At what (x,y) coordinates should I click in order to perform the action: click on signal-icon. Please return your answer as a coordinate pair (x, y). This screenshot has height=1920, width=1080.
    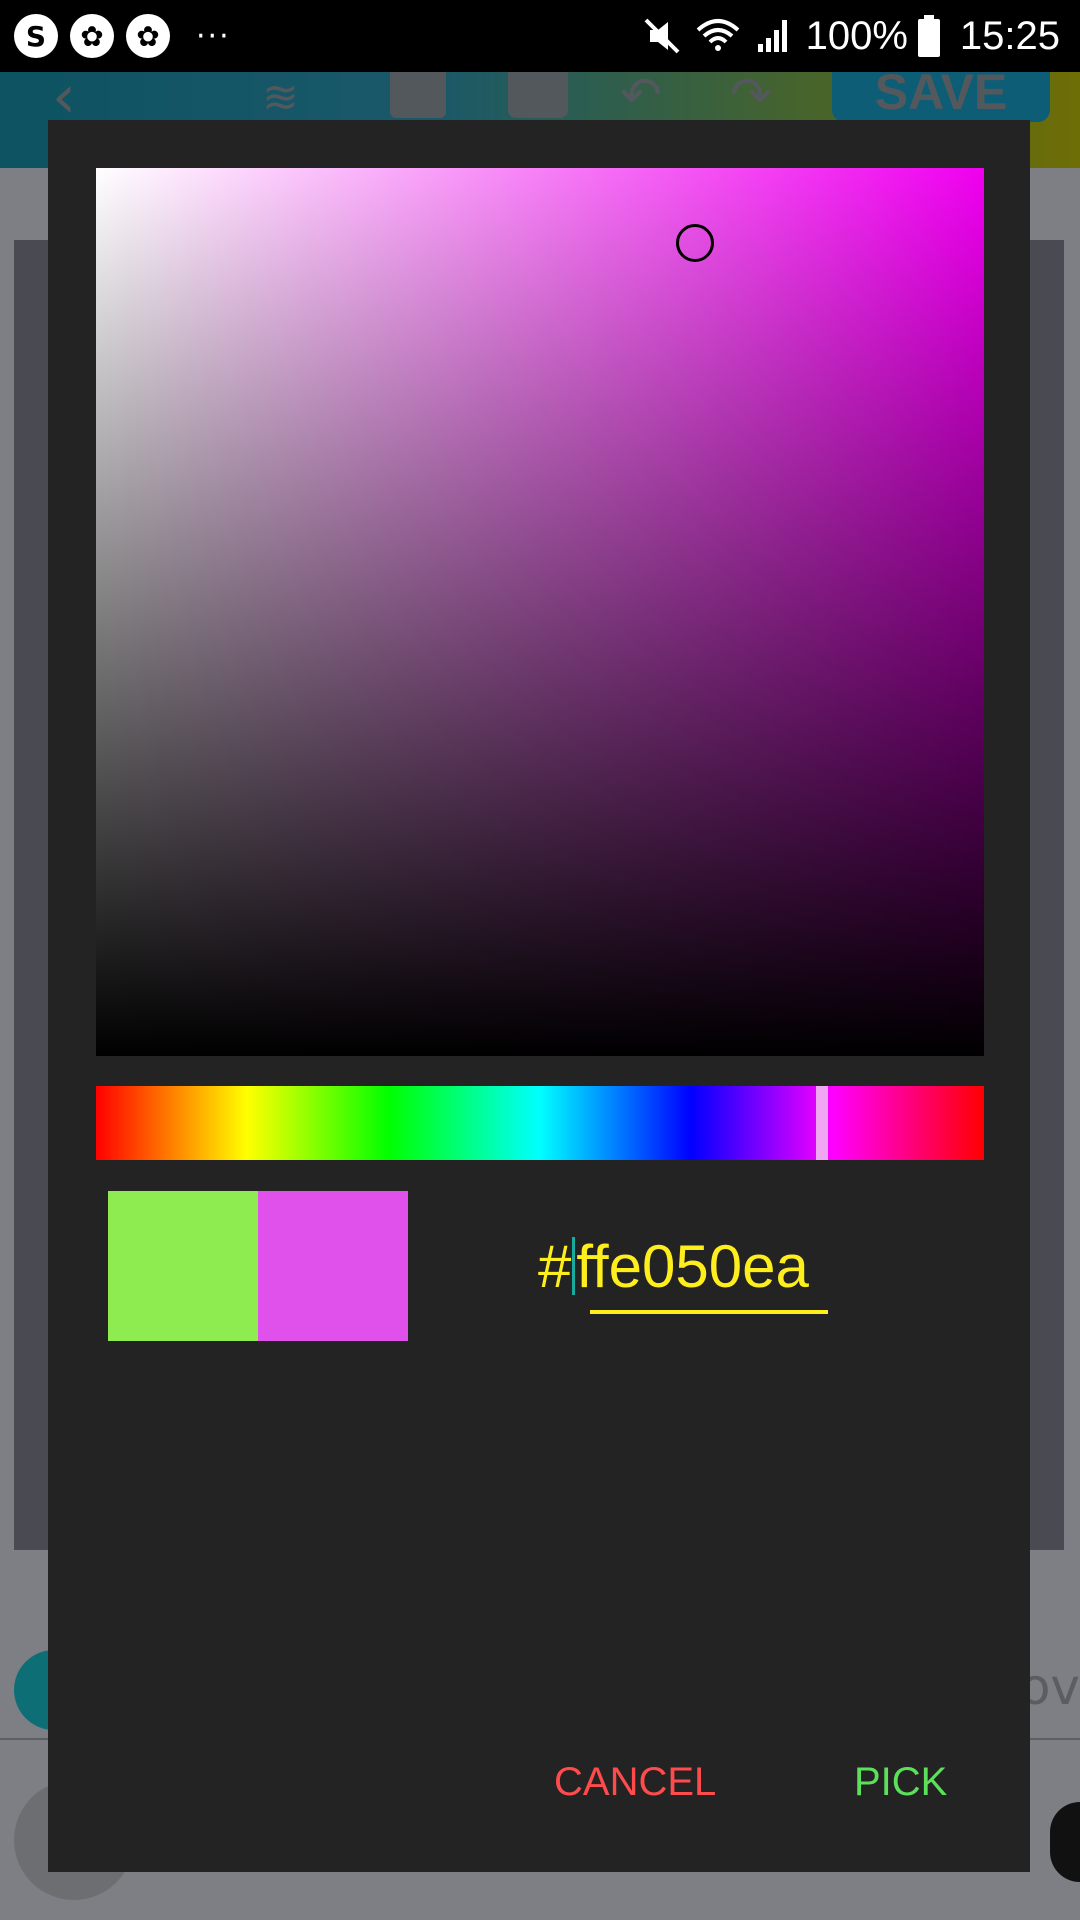
    Looking at the image, I should click on (774, 36).